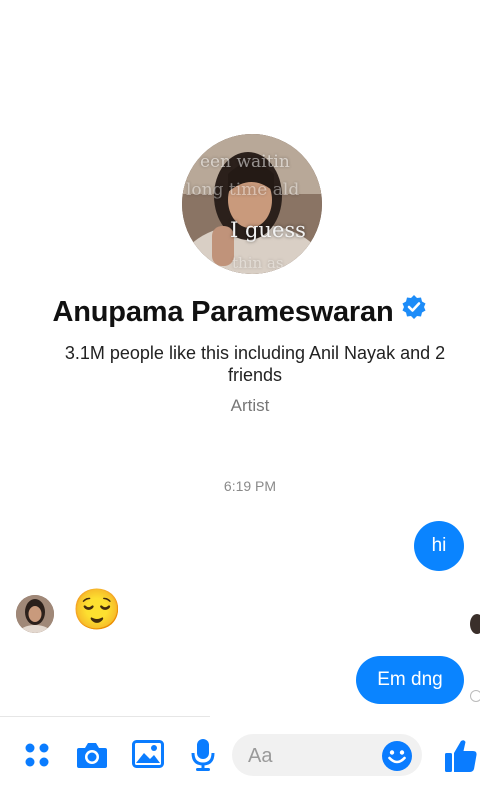 The height and width of the screenshot is (800, 480). Describe the element at coordinates (97, 610) in the screenshot. I see `received-emoji-message: 😌` at that location.